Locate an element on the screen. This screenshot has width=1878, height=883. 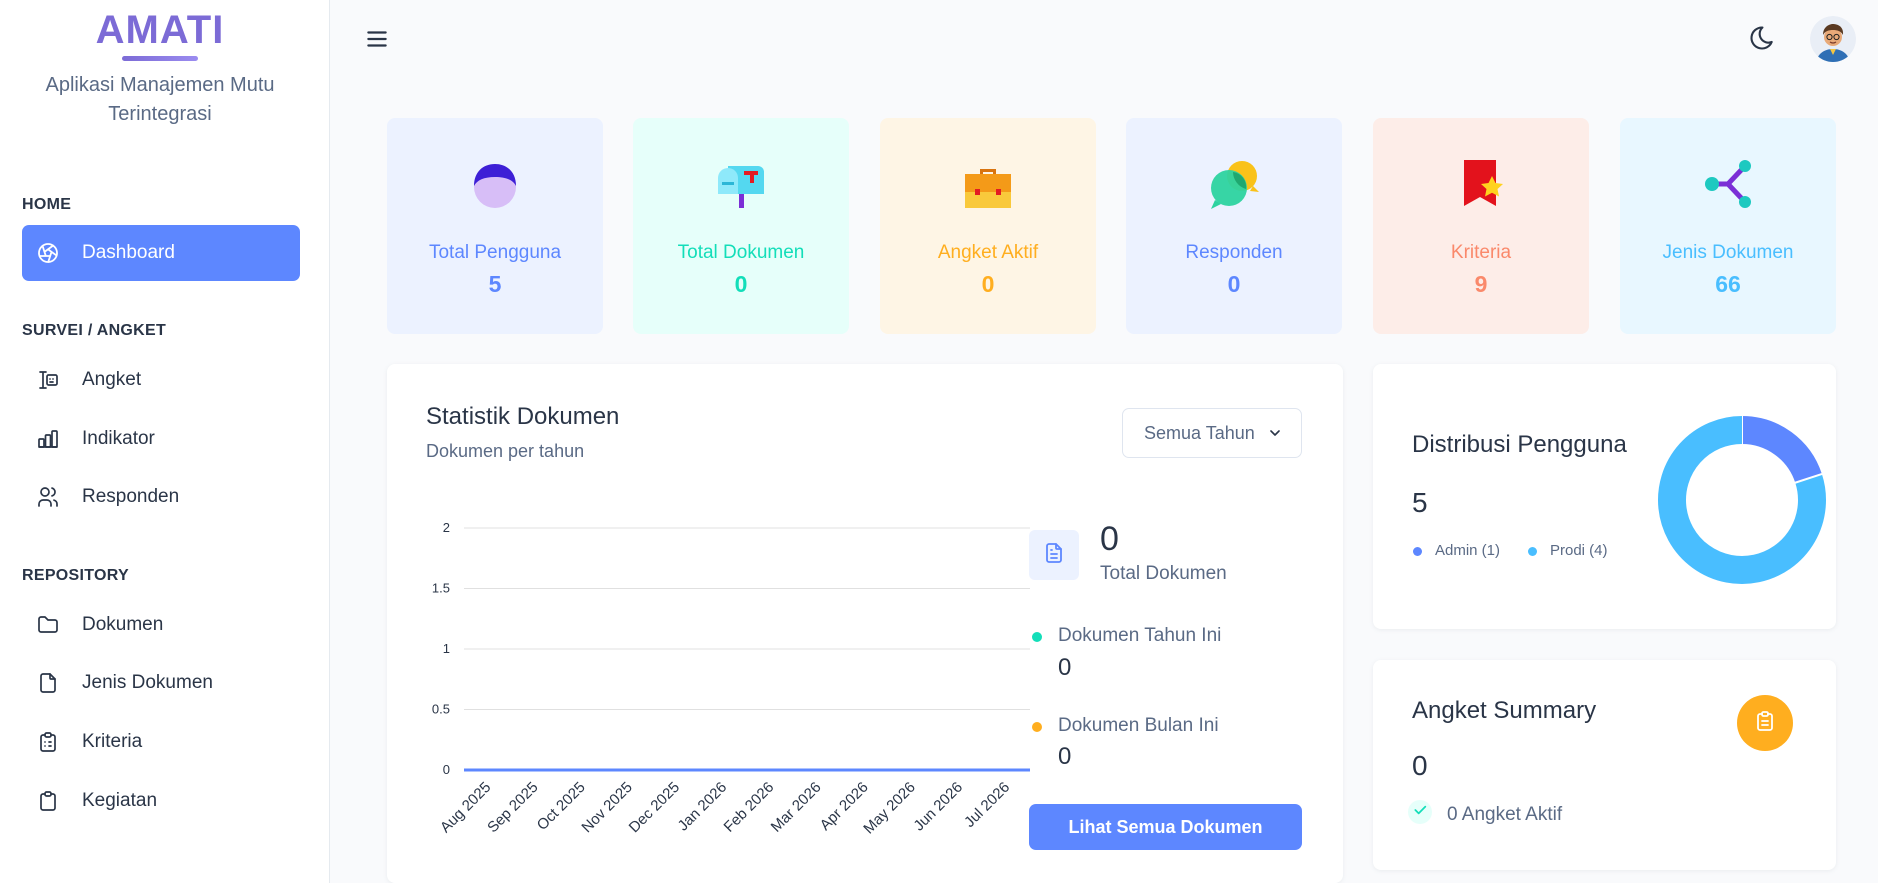
stat-label: Responden is located at coordinates (1234, 252).